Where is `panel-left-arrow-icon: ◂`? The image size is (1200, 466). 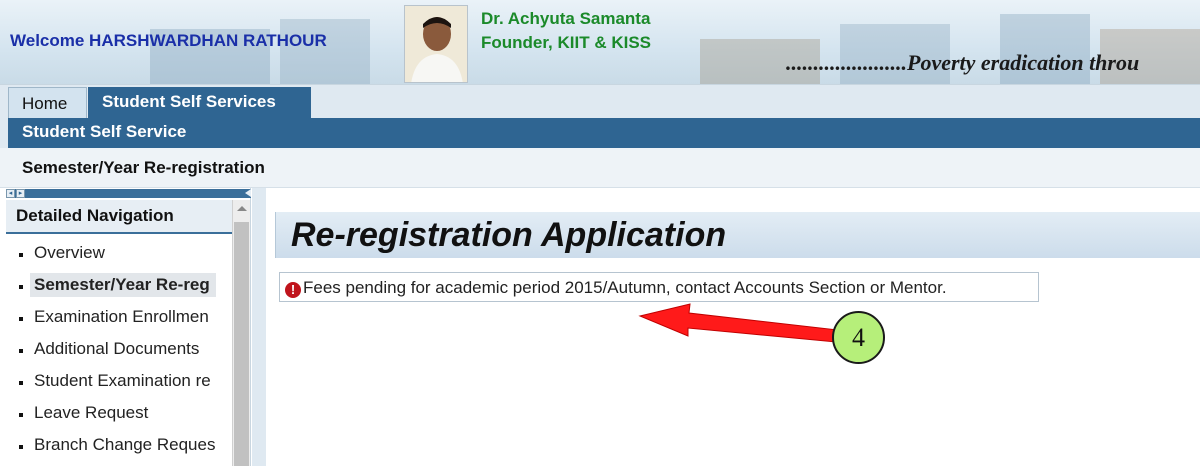
panel-left-arrow-icon: ◂ is located at coordinates (10, 193).